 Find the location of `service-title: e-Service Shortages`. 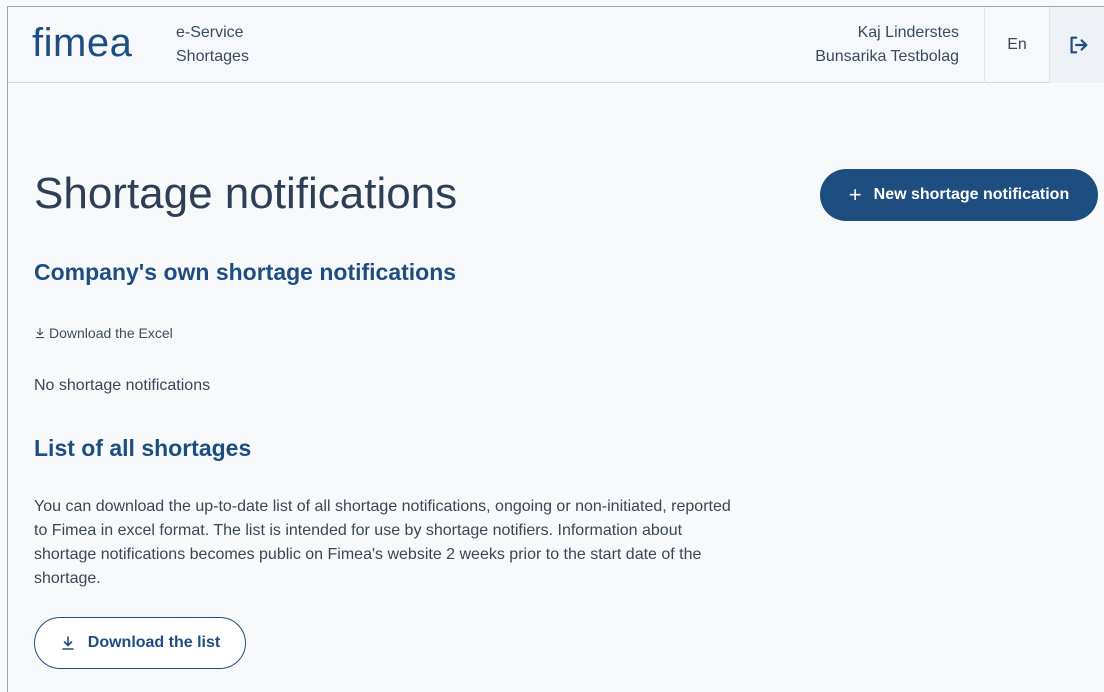

service-title: e-Service Shortages is located at coordinates (212, 45).